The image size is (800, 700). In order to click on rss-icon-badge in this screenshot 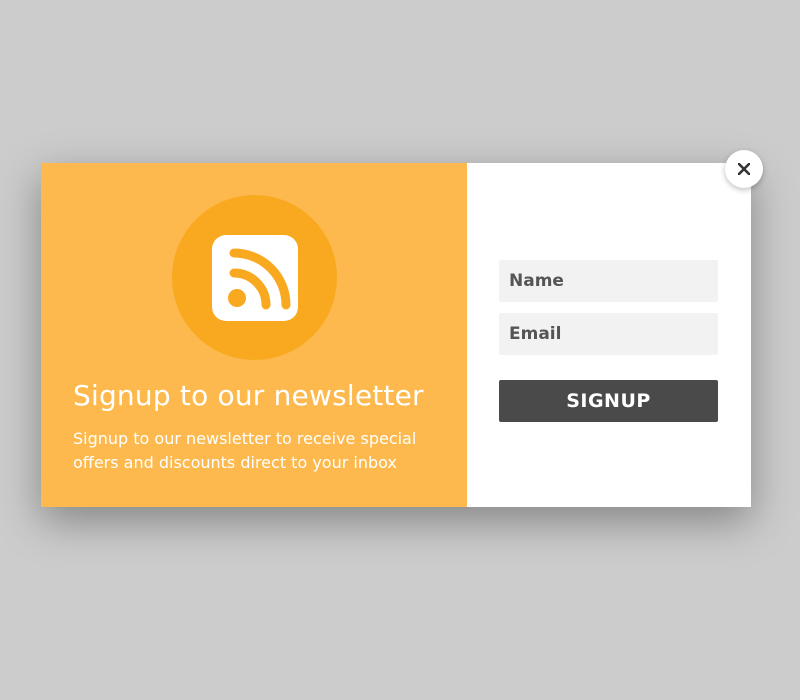, I will do `click(254, 277)`.